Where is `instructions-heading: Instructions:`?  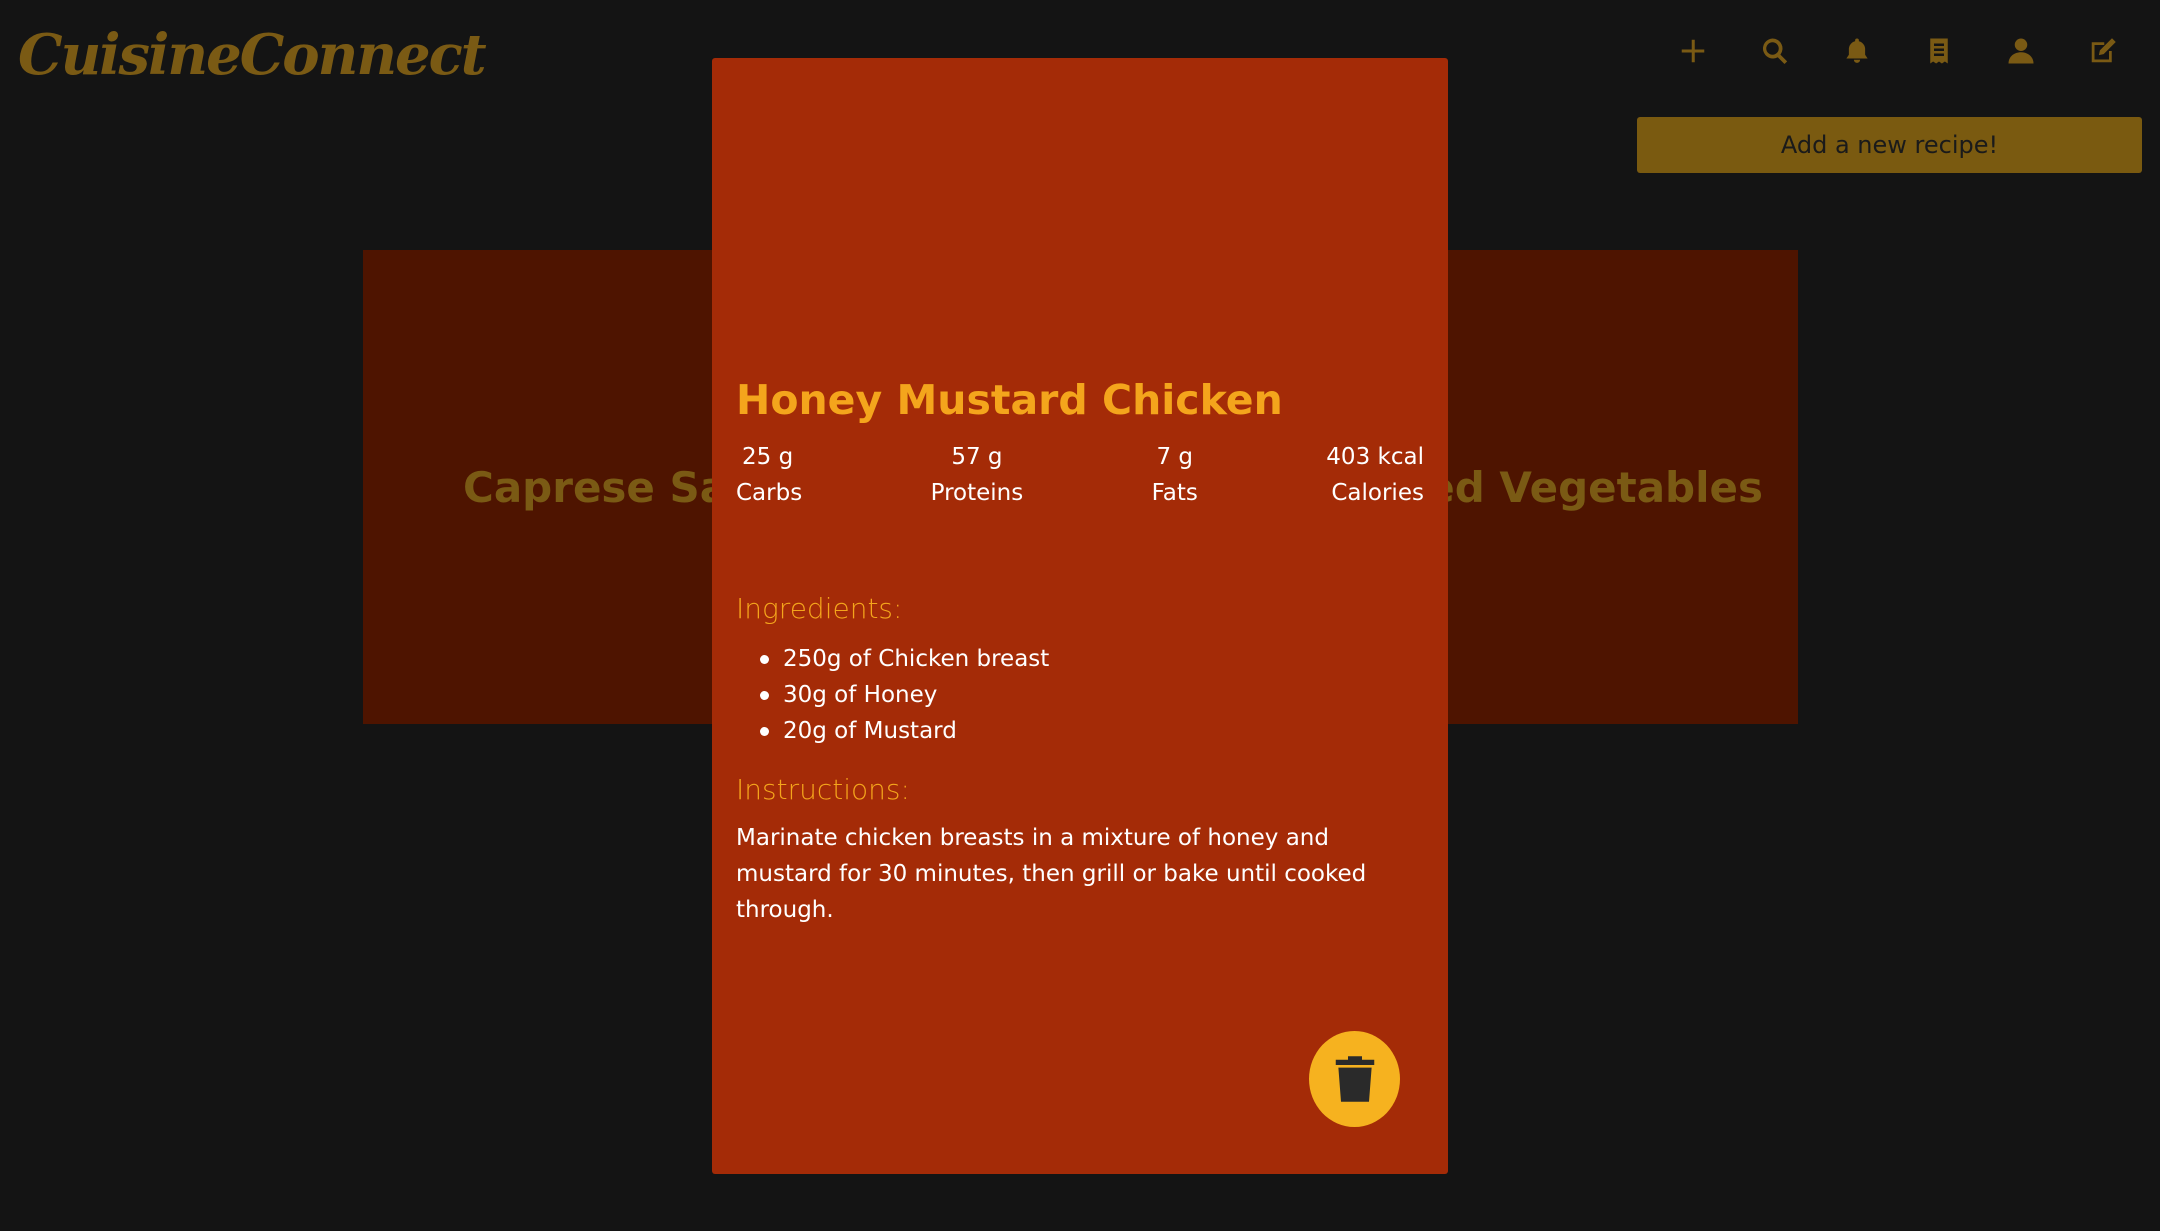
instructions-heading: Instructions: is located at coordinates (823, 789).